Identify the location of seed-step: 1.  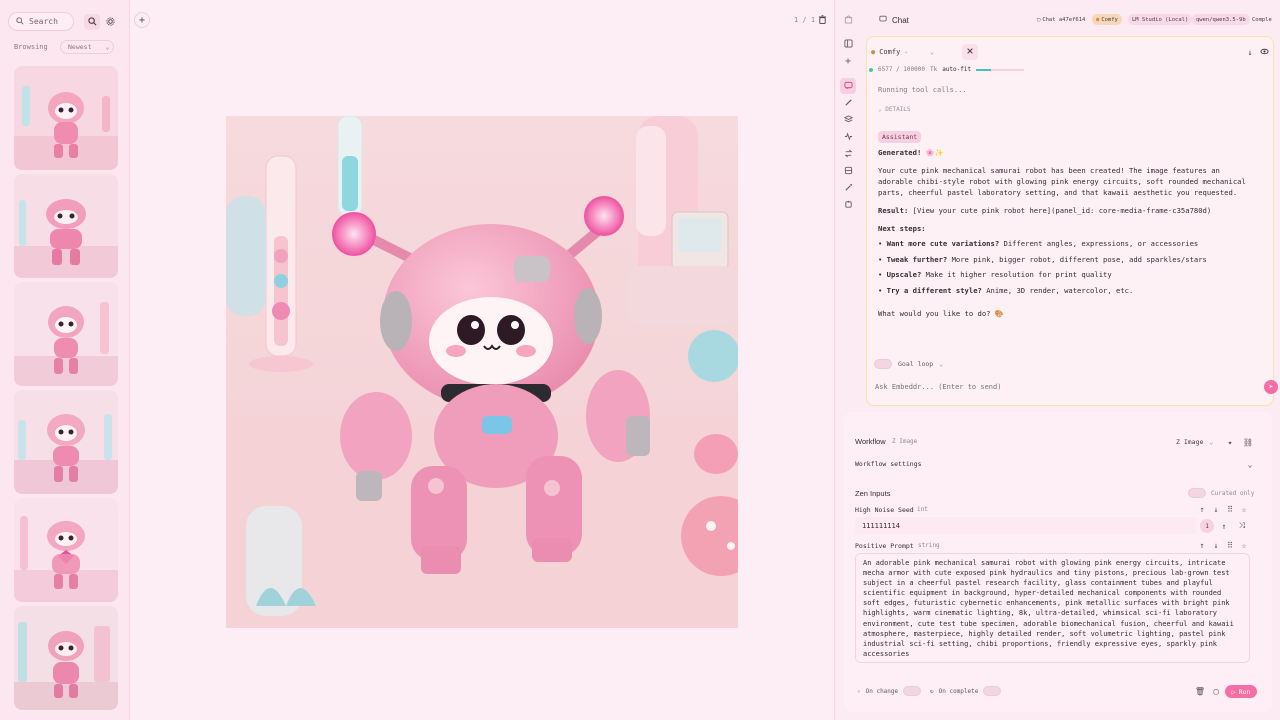
(1207, 526).